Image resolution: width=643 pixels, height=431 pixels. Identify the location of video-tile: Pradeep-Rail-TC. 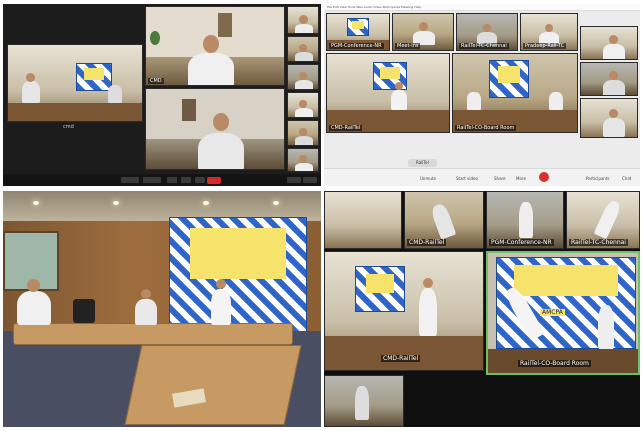
(549, 32).